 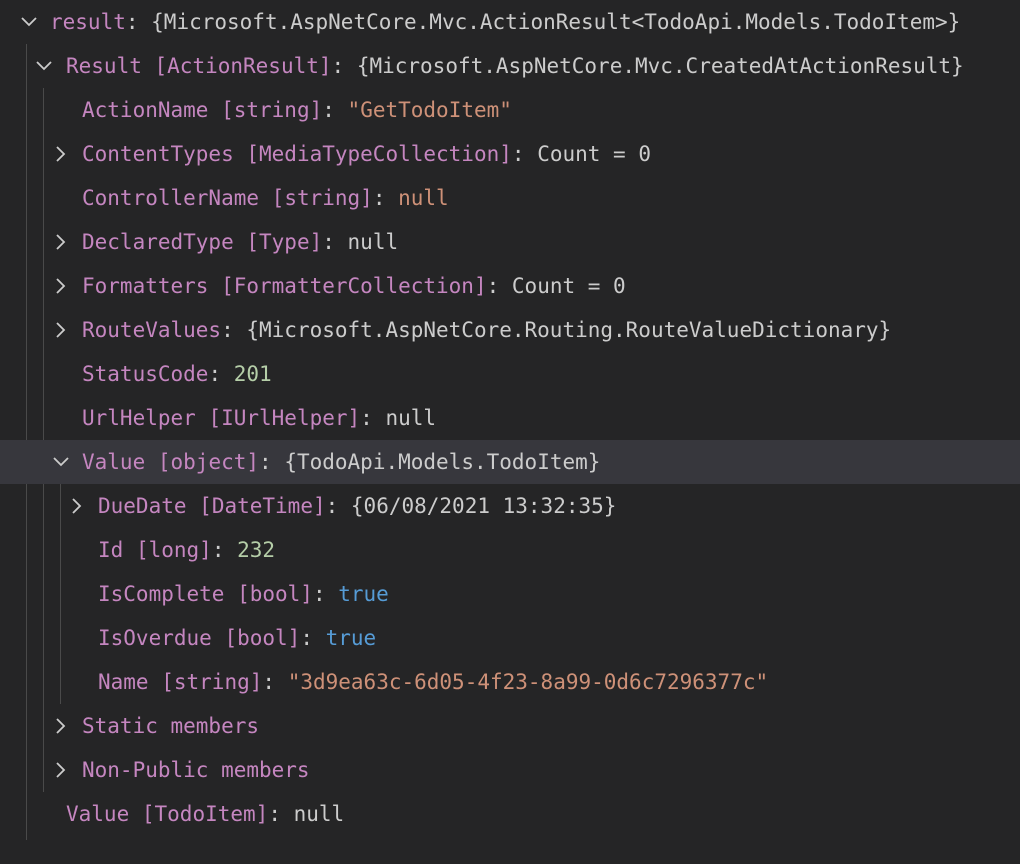 What do you see at coordinates (510, 726) in the screenshot?
I see `tree-row-static-members: Static members` at bounding box center [510, 726].